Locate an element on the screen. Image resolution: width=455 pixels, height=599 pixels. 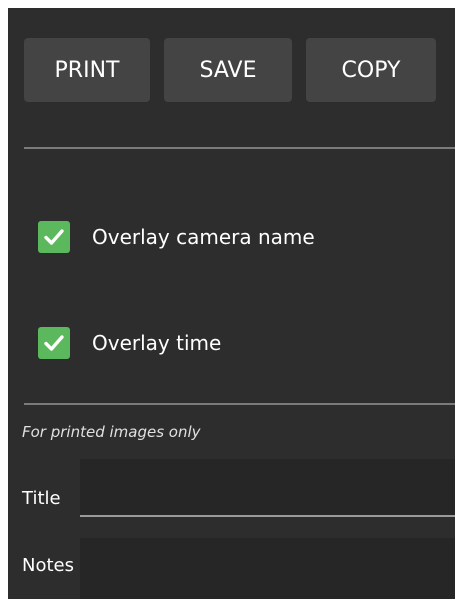
save-button: SAVE is located at coordinates (228, 70).